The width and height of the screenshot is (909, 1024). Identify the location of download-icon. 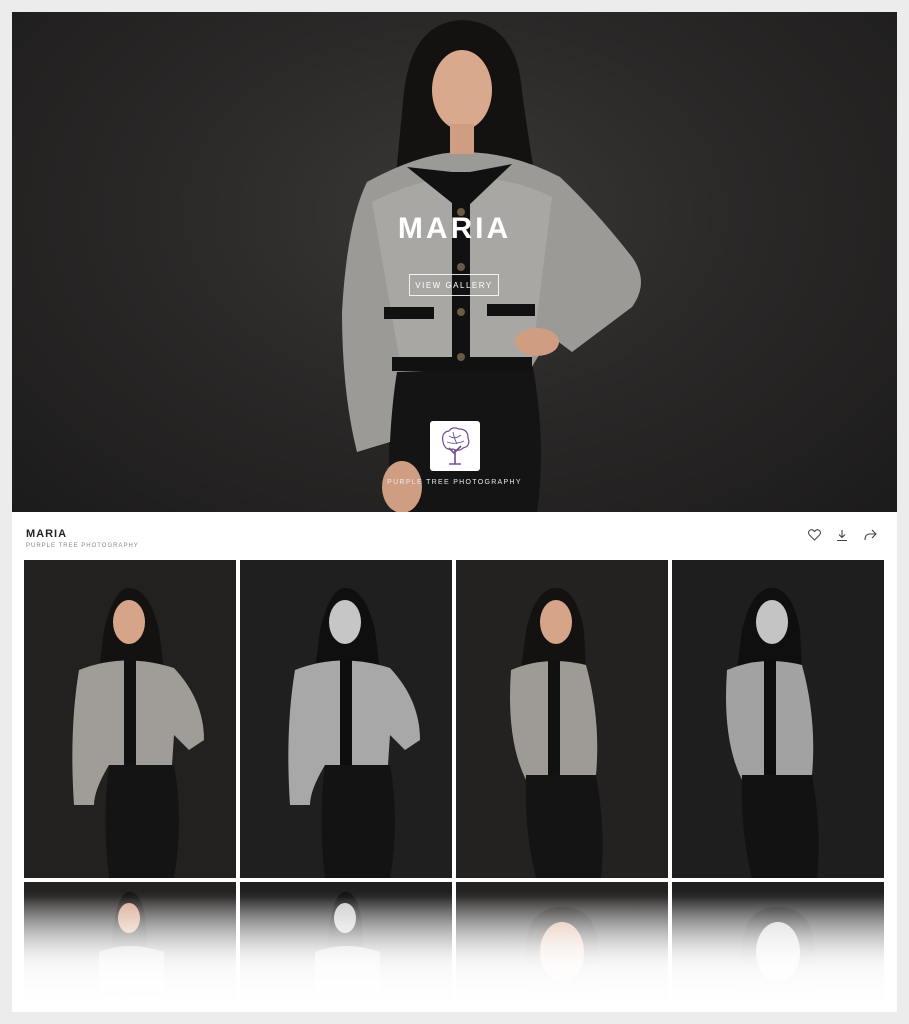
(842, 535).